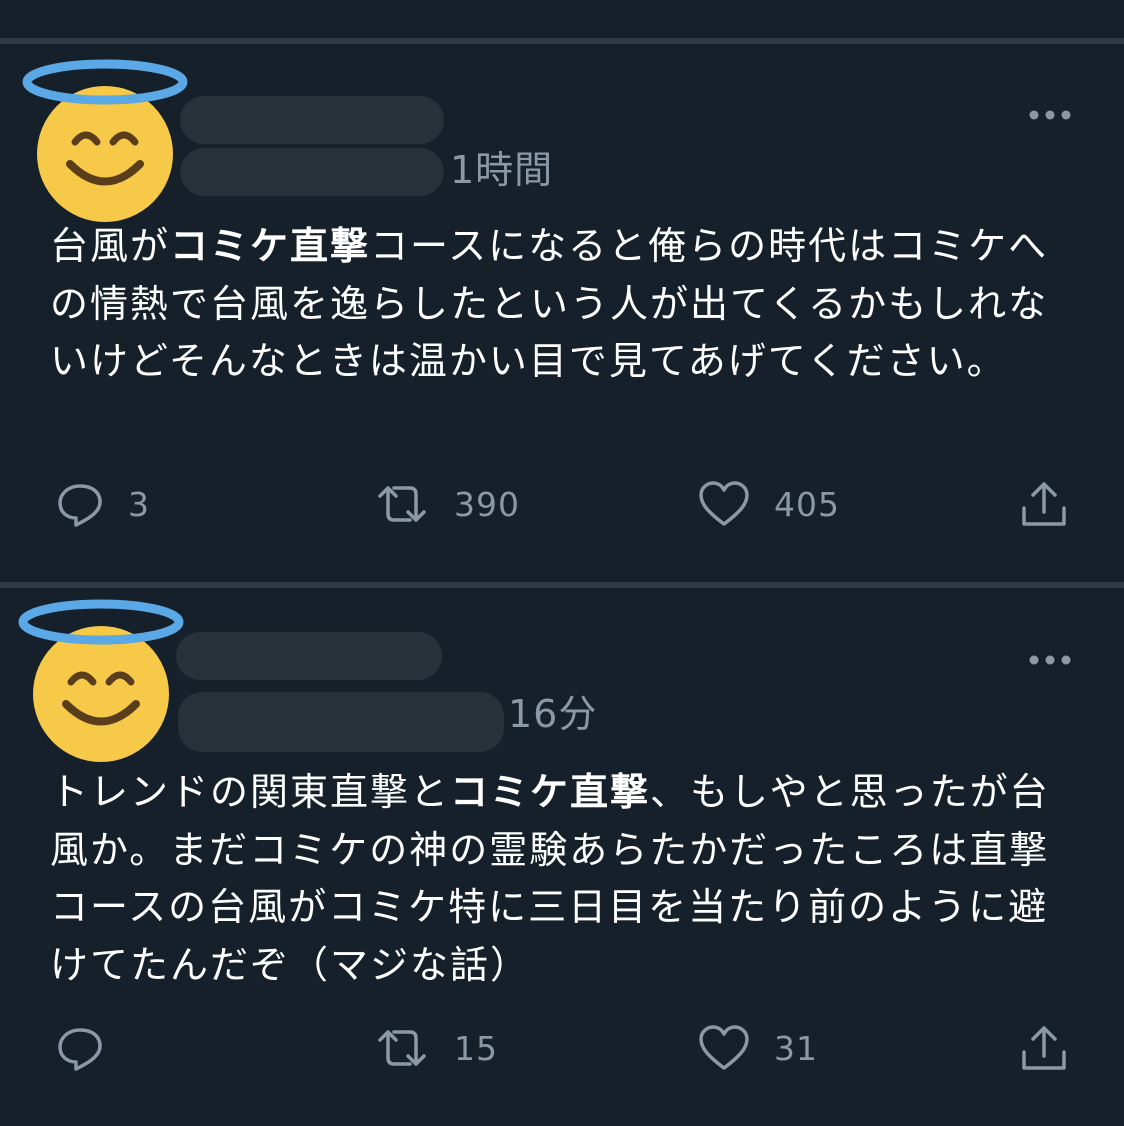 Image resolution: width=1124 pixels, height=1126 pixels. What do you see at coordinates (552, 714) in the screenshot?
I see `tweet-time: 16分` at bounding box center [552, 714].